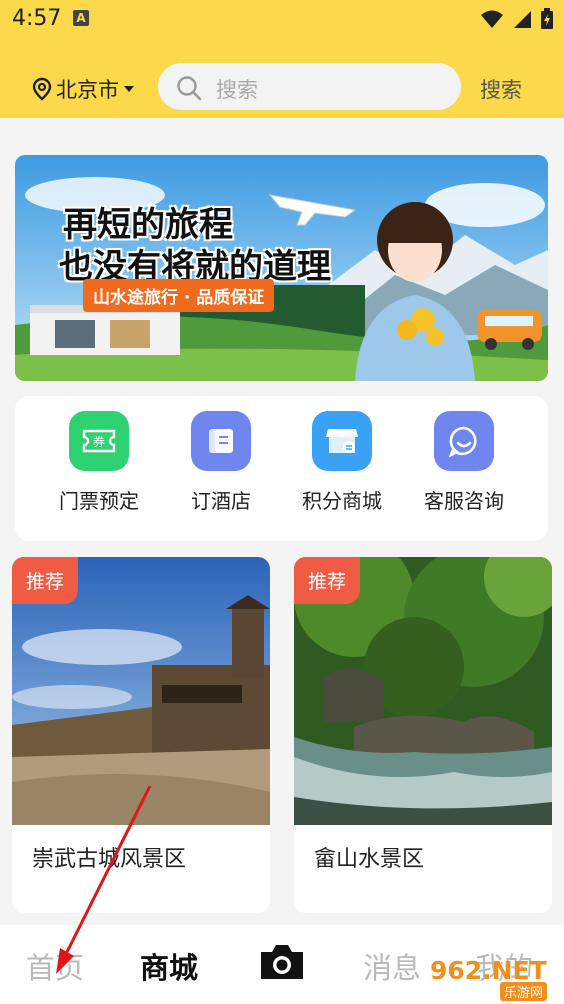 Image resolution: width=564 pixels, height=1004 pixels. Describe the element at coordinates (501, 89) in the screenshot. I see `search-button: 搜索` at that location.